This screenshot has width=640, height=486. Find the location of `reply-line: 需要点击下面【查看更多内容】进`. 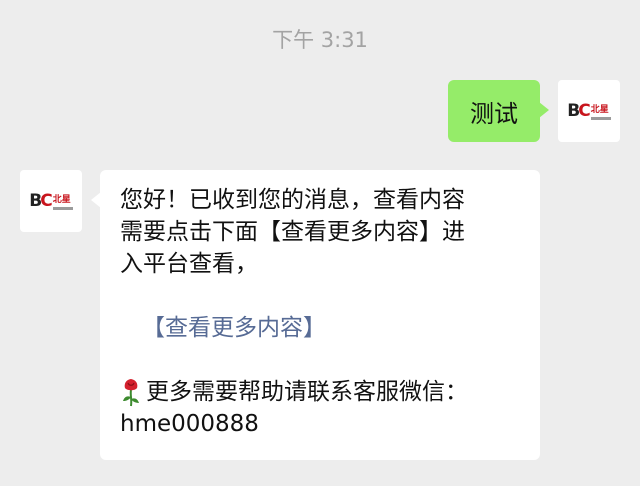

reply-line: 需要点击下面【查看更多内容】进 is located at coordinates (292, 232).